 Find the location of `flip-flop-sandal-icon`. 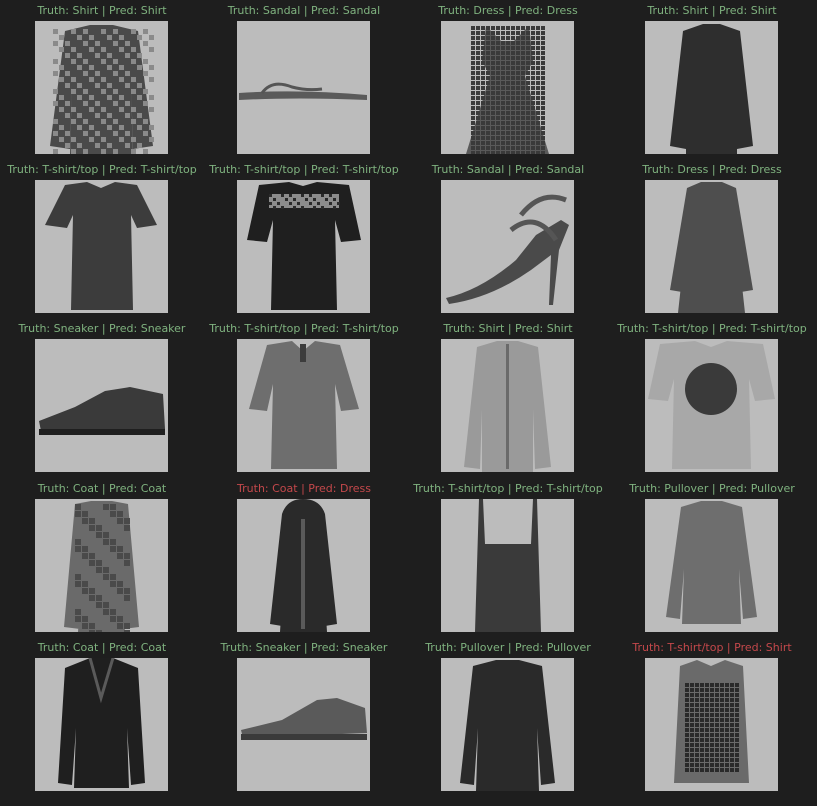

flip-flop-sandal-icon is located at coordinates (303, 91).